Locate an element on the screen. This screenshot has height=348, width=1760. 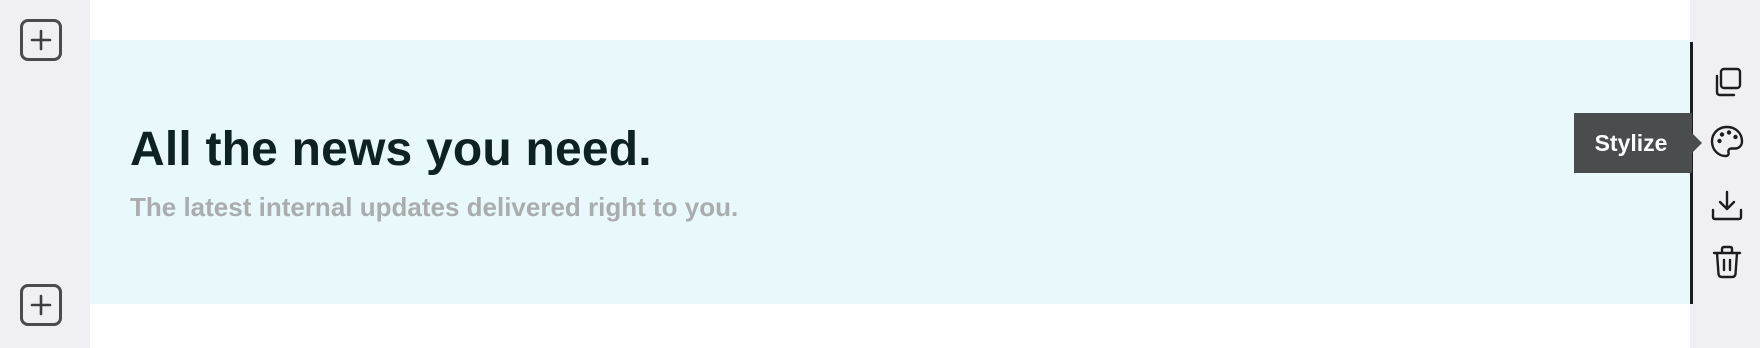
stylize-button is located at coordinates (1727, 142).